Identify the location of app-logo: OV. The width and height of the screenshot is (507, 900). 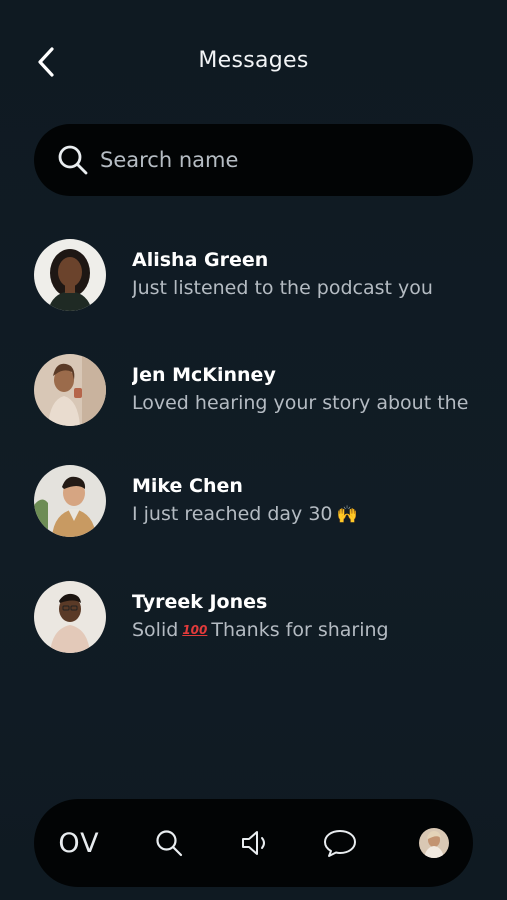
(79, 843).